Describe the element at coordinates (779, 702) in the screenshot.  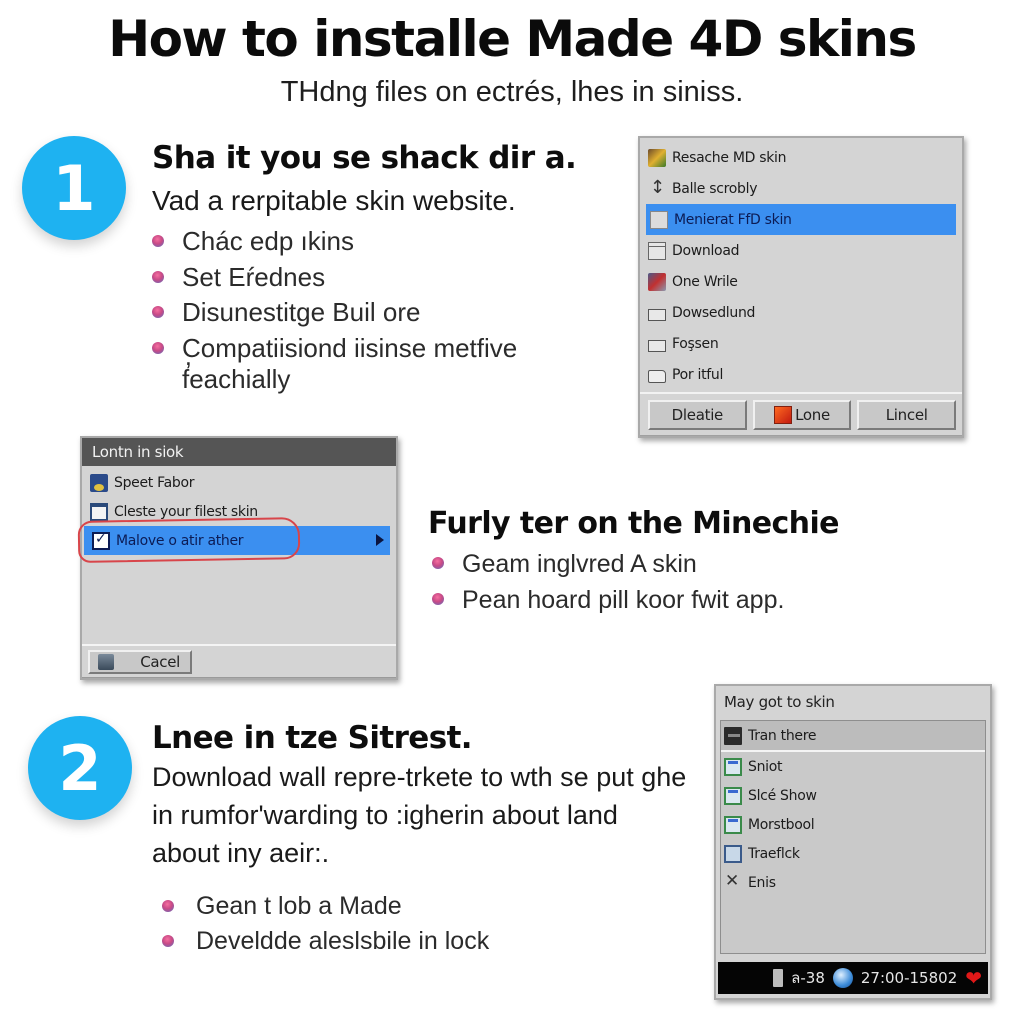
I see `dialog-titlebar: May got to skin` at that location.